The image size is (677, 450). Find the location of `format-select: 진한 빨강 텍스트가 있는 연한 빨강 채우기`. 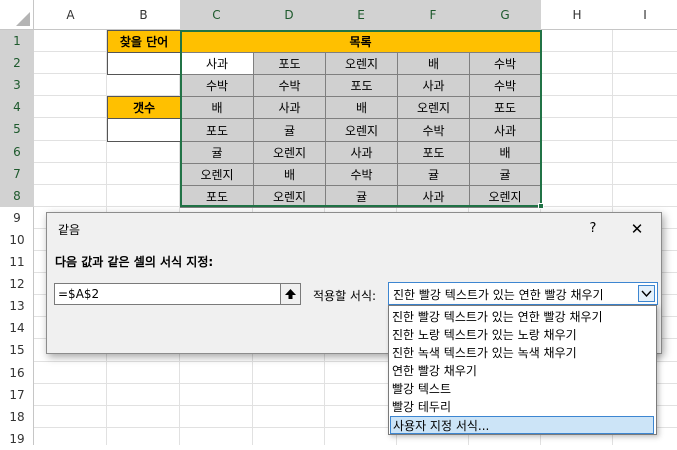

format-select: 진한 빨강 텍스트가 있는 연한 빨강 채우기 is located at coordinates (523, 293).